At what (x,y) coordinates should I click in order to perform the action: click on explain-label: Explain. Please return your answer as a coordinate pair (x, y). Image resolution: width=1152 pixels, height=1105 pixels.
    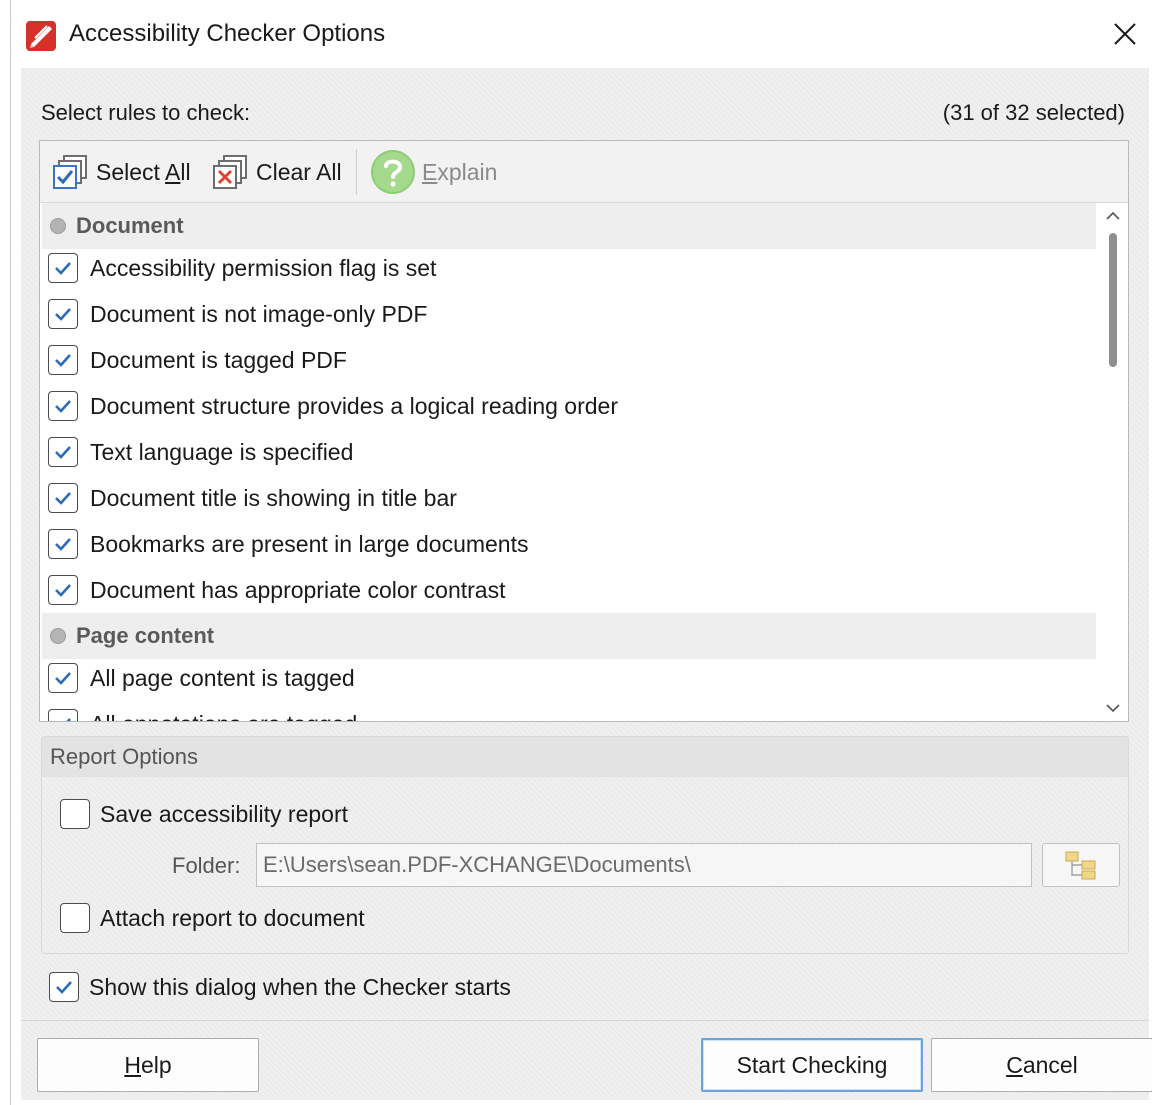
    Looking at the image, I should click on (460, 171).